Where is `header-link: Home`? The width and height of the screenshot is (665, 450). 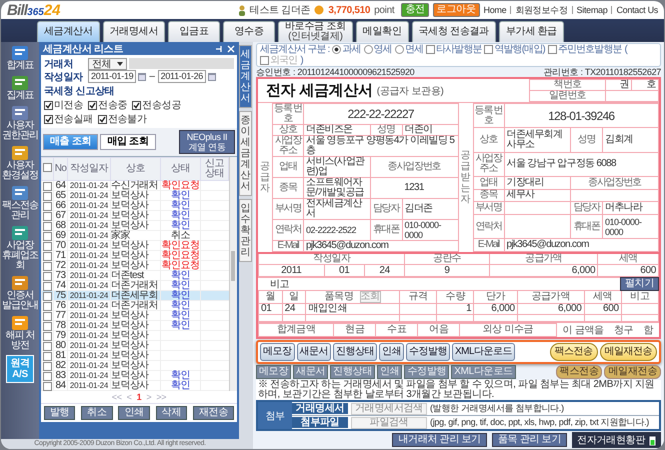 header-link: Home is located at coordinates (495, 10).